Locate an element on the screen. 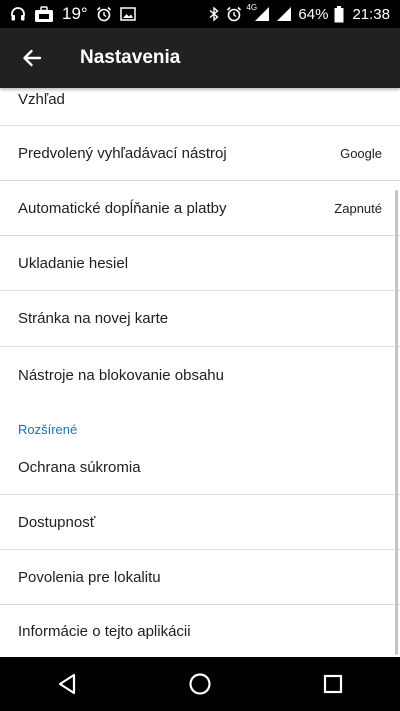 This screenshot has width=400, height=711. settings-item-label: Ukladanie hesiel is located at coordinates (73, 263).